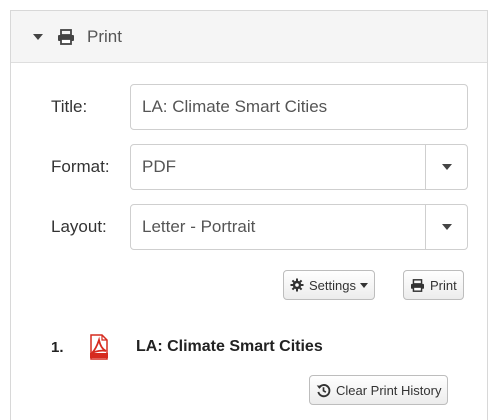  I want to click on layout-select-value: Letter - Portrait, so click(199, 226).